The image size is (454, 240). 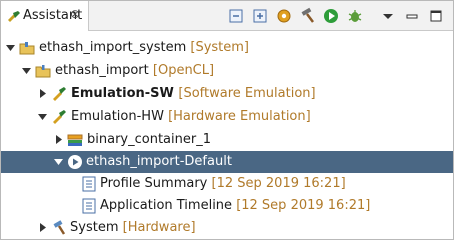 What do you see at coordinates (388, 16) in the screenshot?
I see `view-menu-icon` at bounding box center [388, 16].